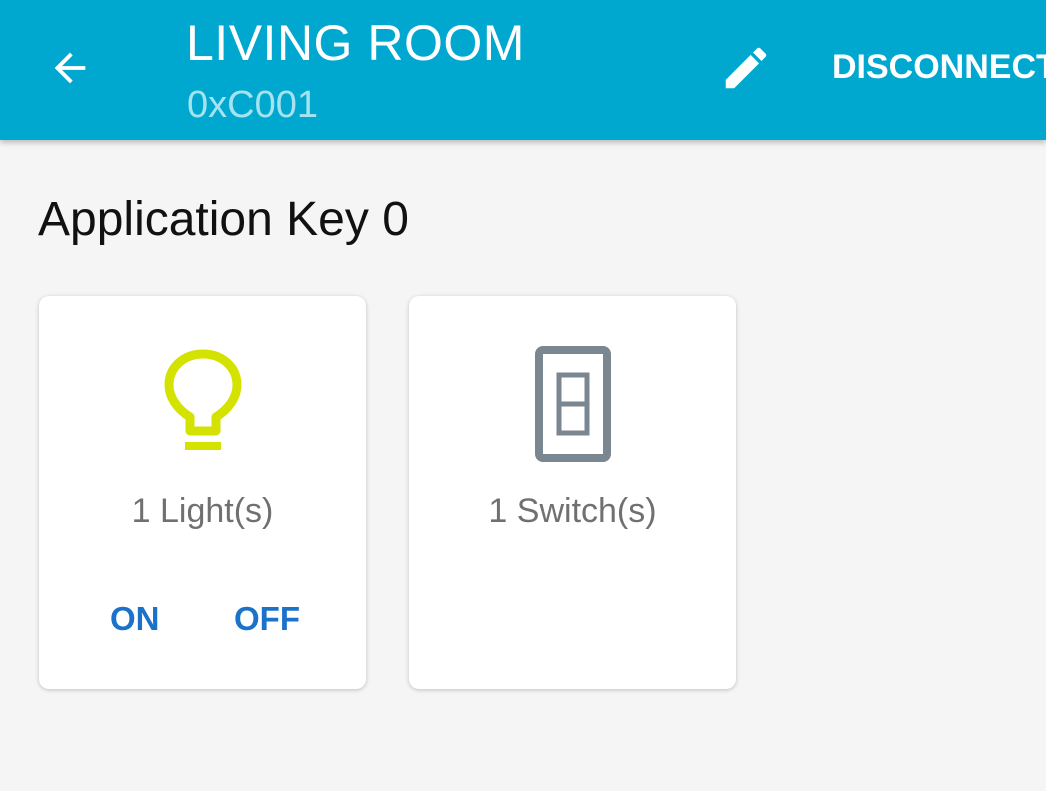 Image resolution: width=1046 pixels, height=791 pixels. Describe the element at coordinates (939, 67) in the screenshot. I see `disconnect-button: DISCONNECT` at that location.